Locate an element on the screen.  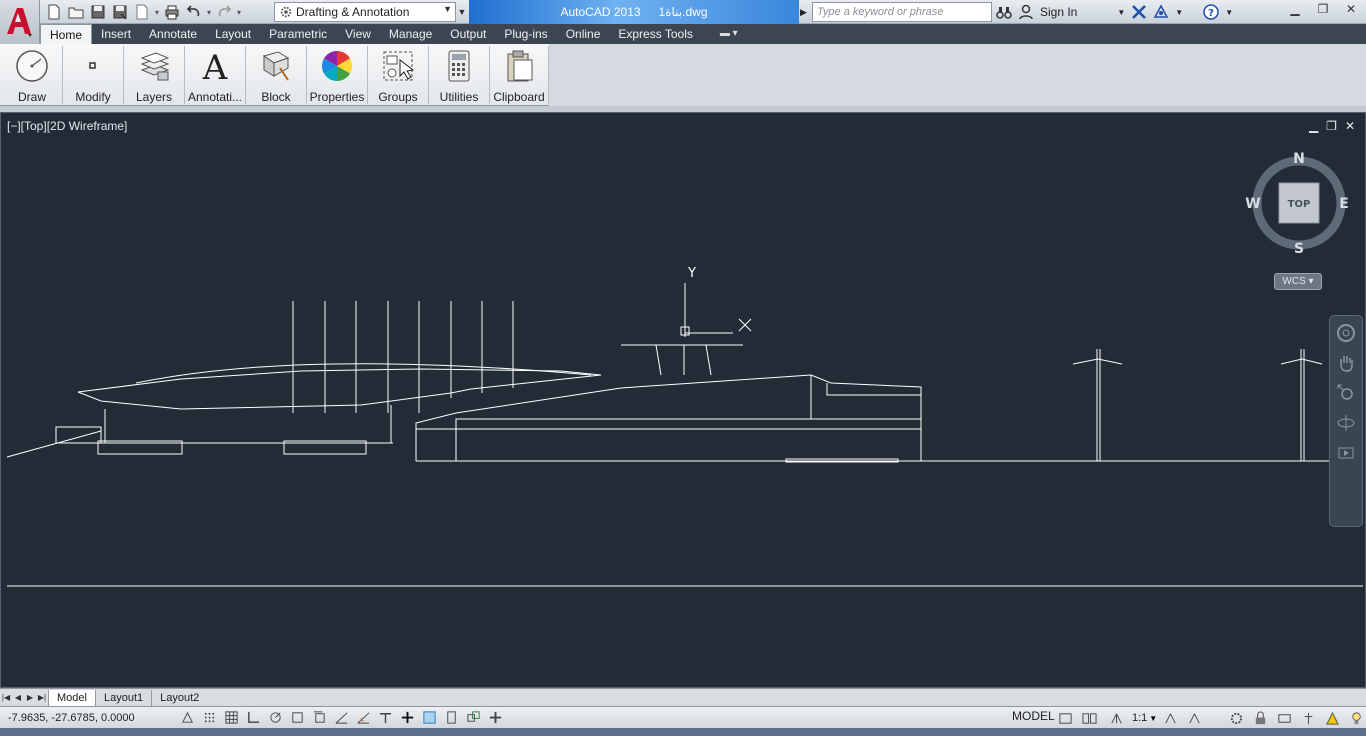
annotation-monitor-icon is located at coordinates (495, 718).